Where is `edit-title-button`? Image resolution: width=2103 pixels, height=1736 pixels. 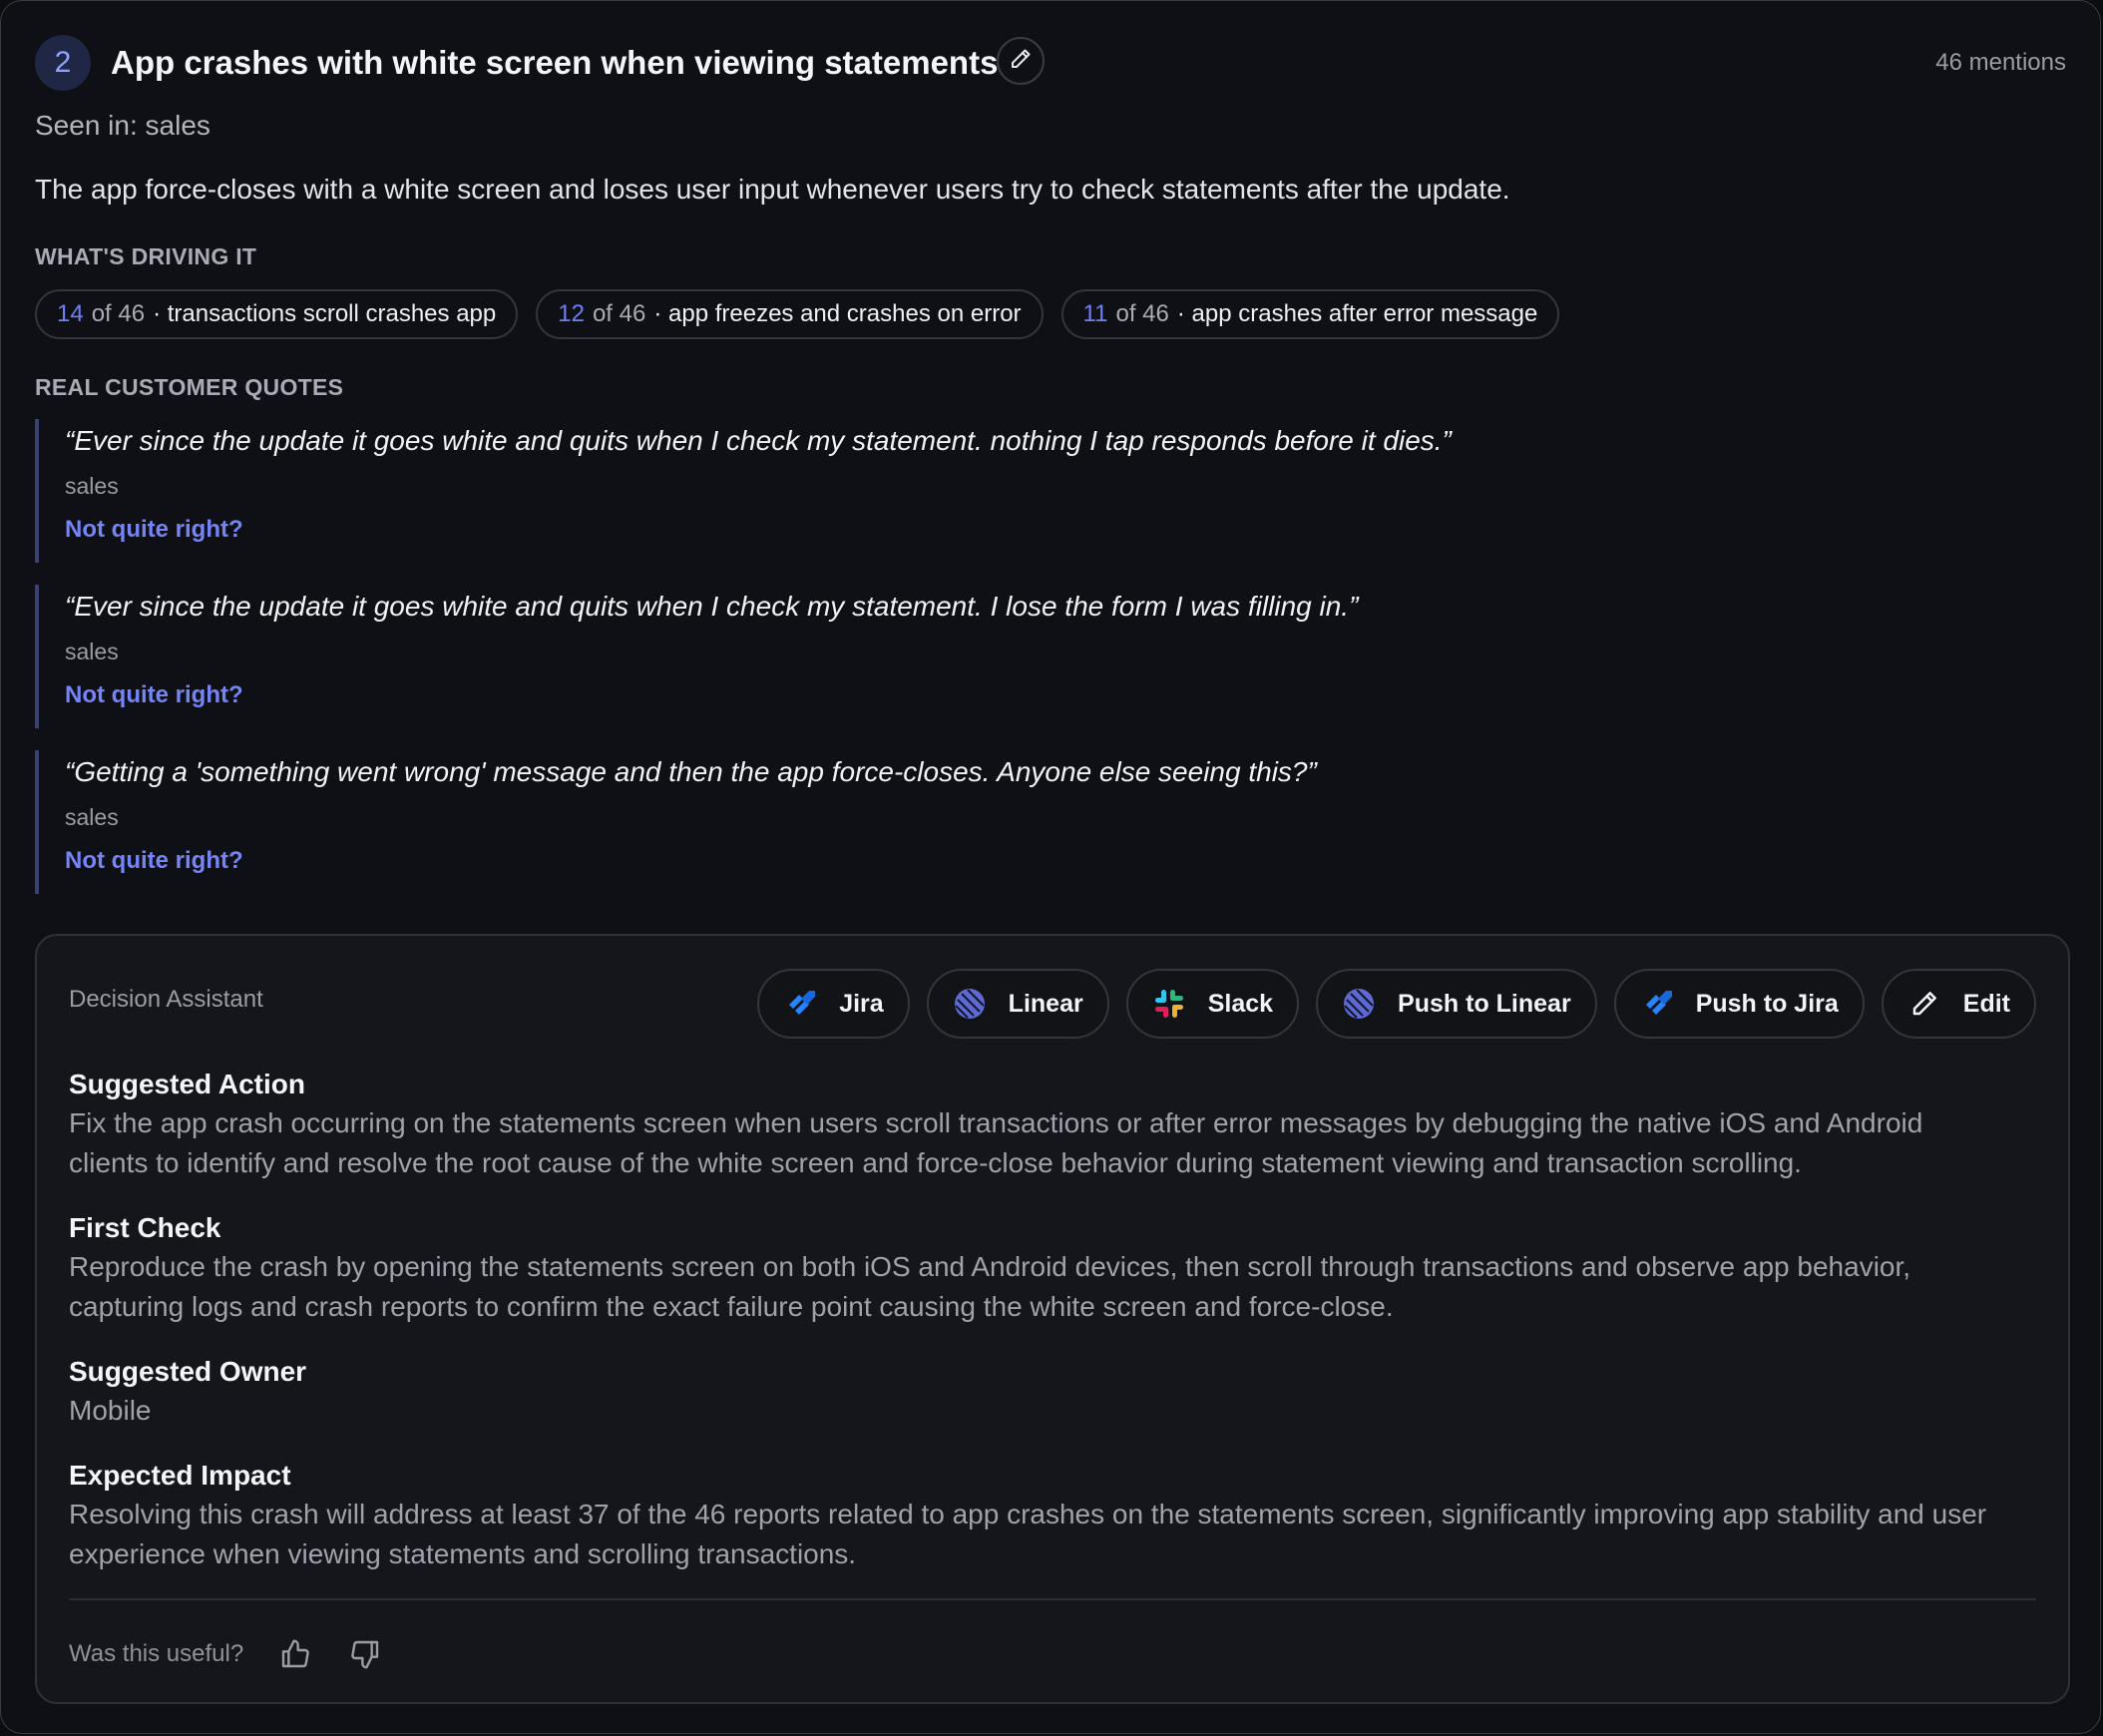
edit-title-button is located at coordinates (1021, 61).